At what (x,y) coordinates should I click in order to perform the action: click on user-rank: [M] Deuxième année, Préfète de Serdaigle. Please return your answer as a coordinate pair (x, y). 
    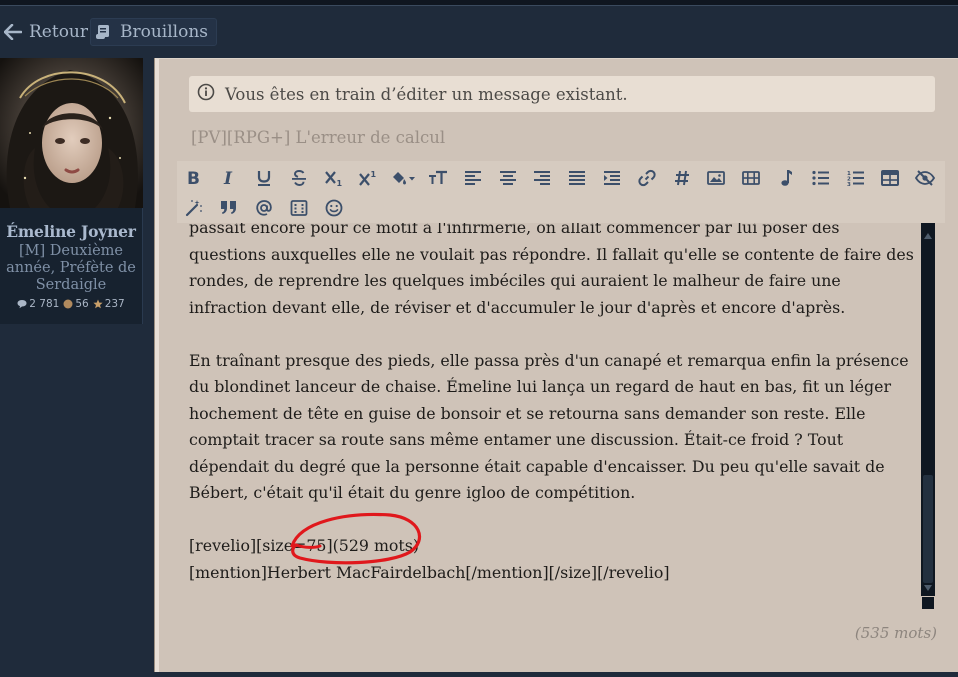
    Looking at the image, I should click on (71, 268).